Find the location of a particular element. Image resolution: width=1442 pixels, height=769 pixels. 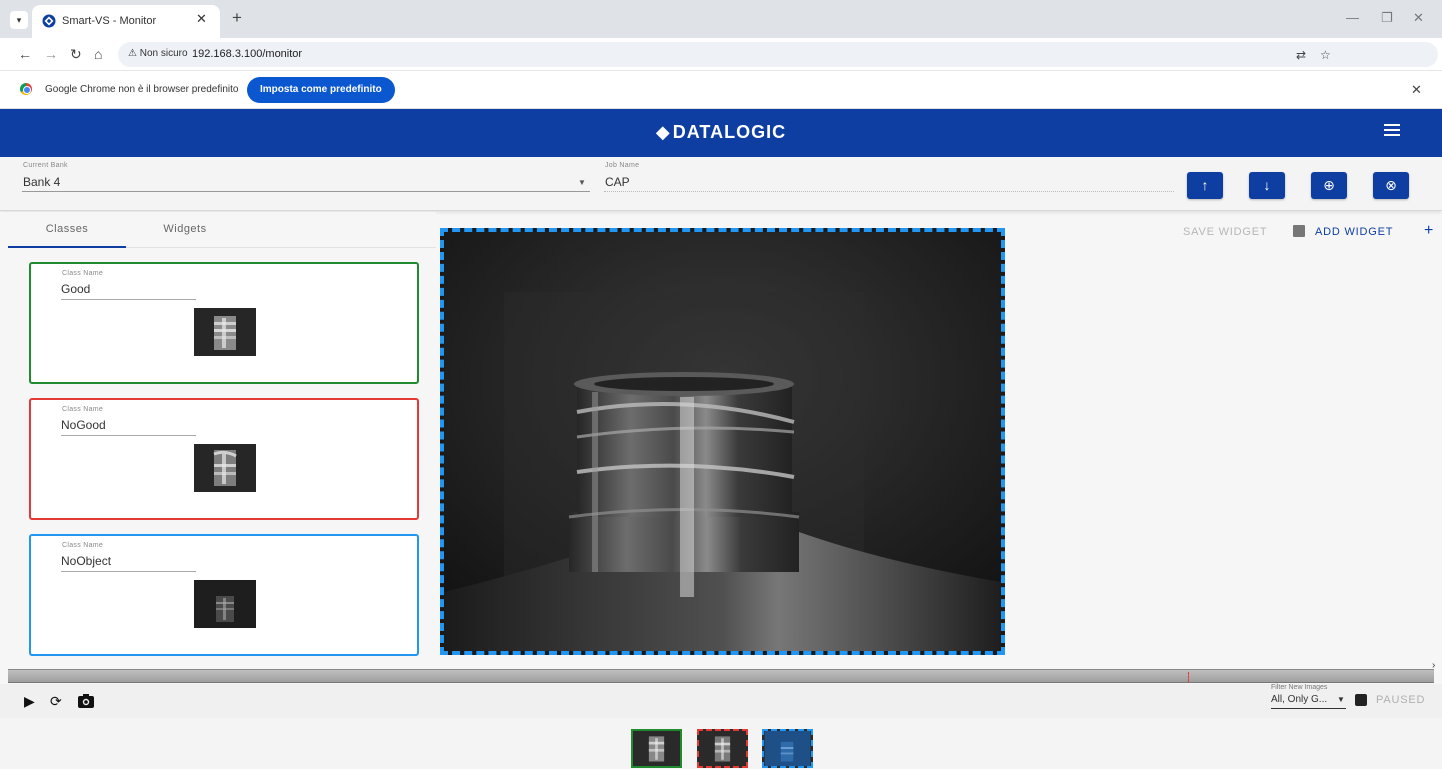

add-widget-button: ADD WIDGET is located at coordinates (1354, 232).